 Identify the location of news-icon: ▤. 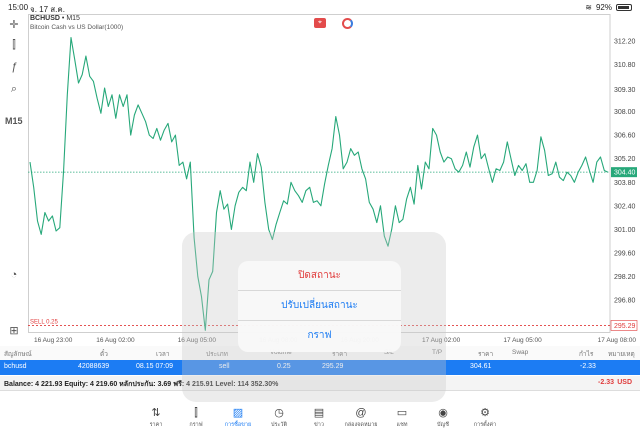
(319, 413).